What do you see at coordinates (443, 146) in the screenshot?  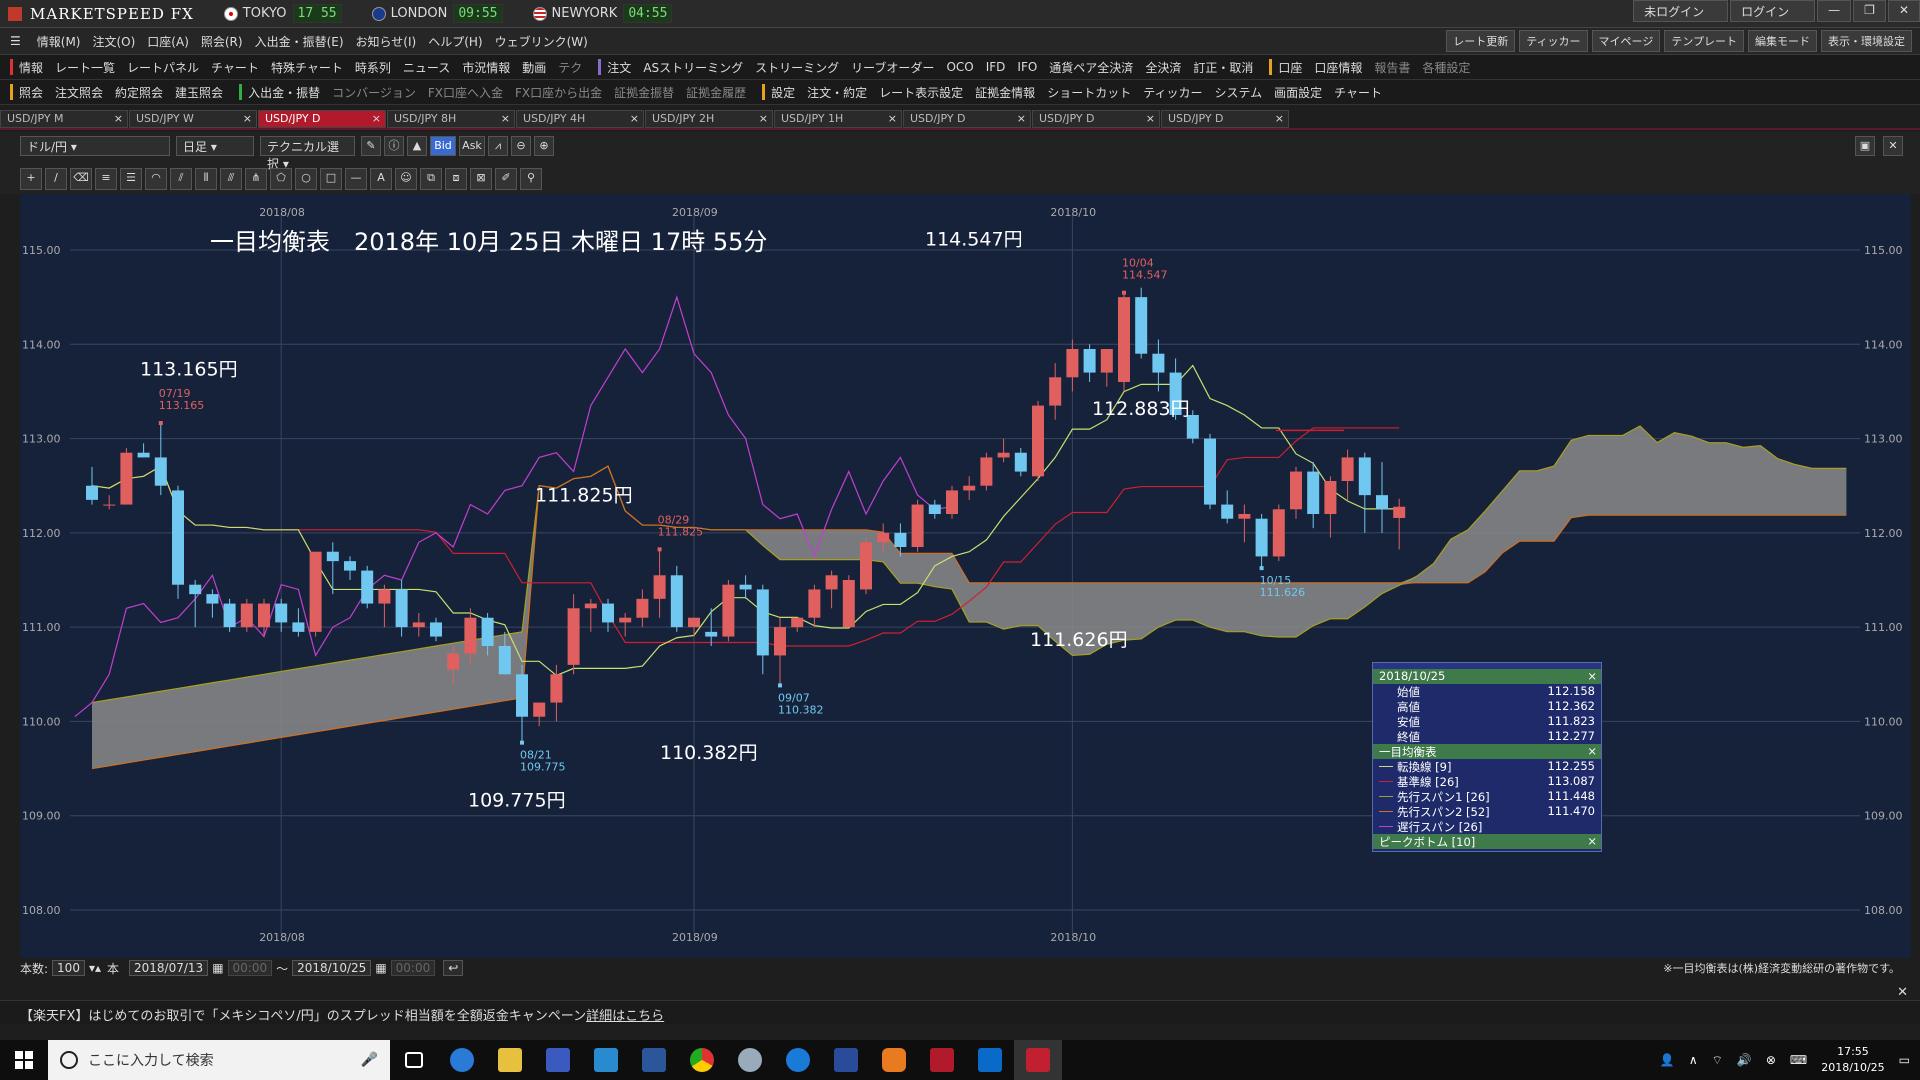 I see `bid-button: Bid` at bounding box center [443, 146].